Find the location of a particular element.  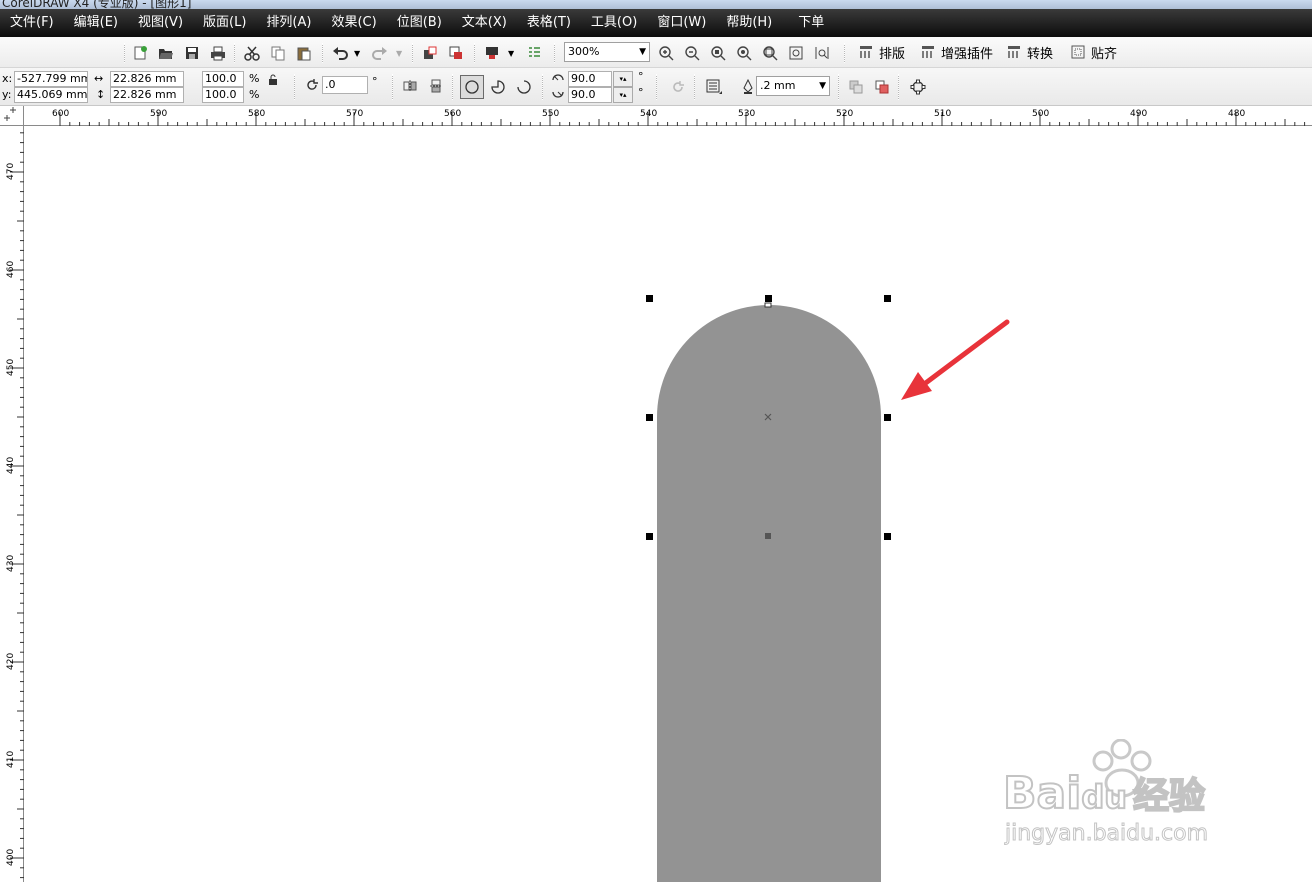

mirror-horizontal-icon is located at coordinates (410, 86).